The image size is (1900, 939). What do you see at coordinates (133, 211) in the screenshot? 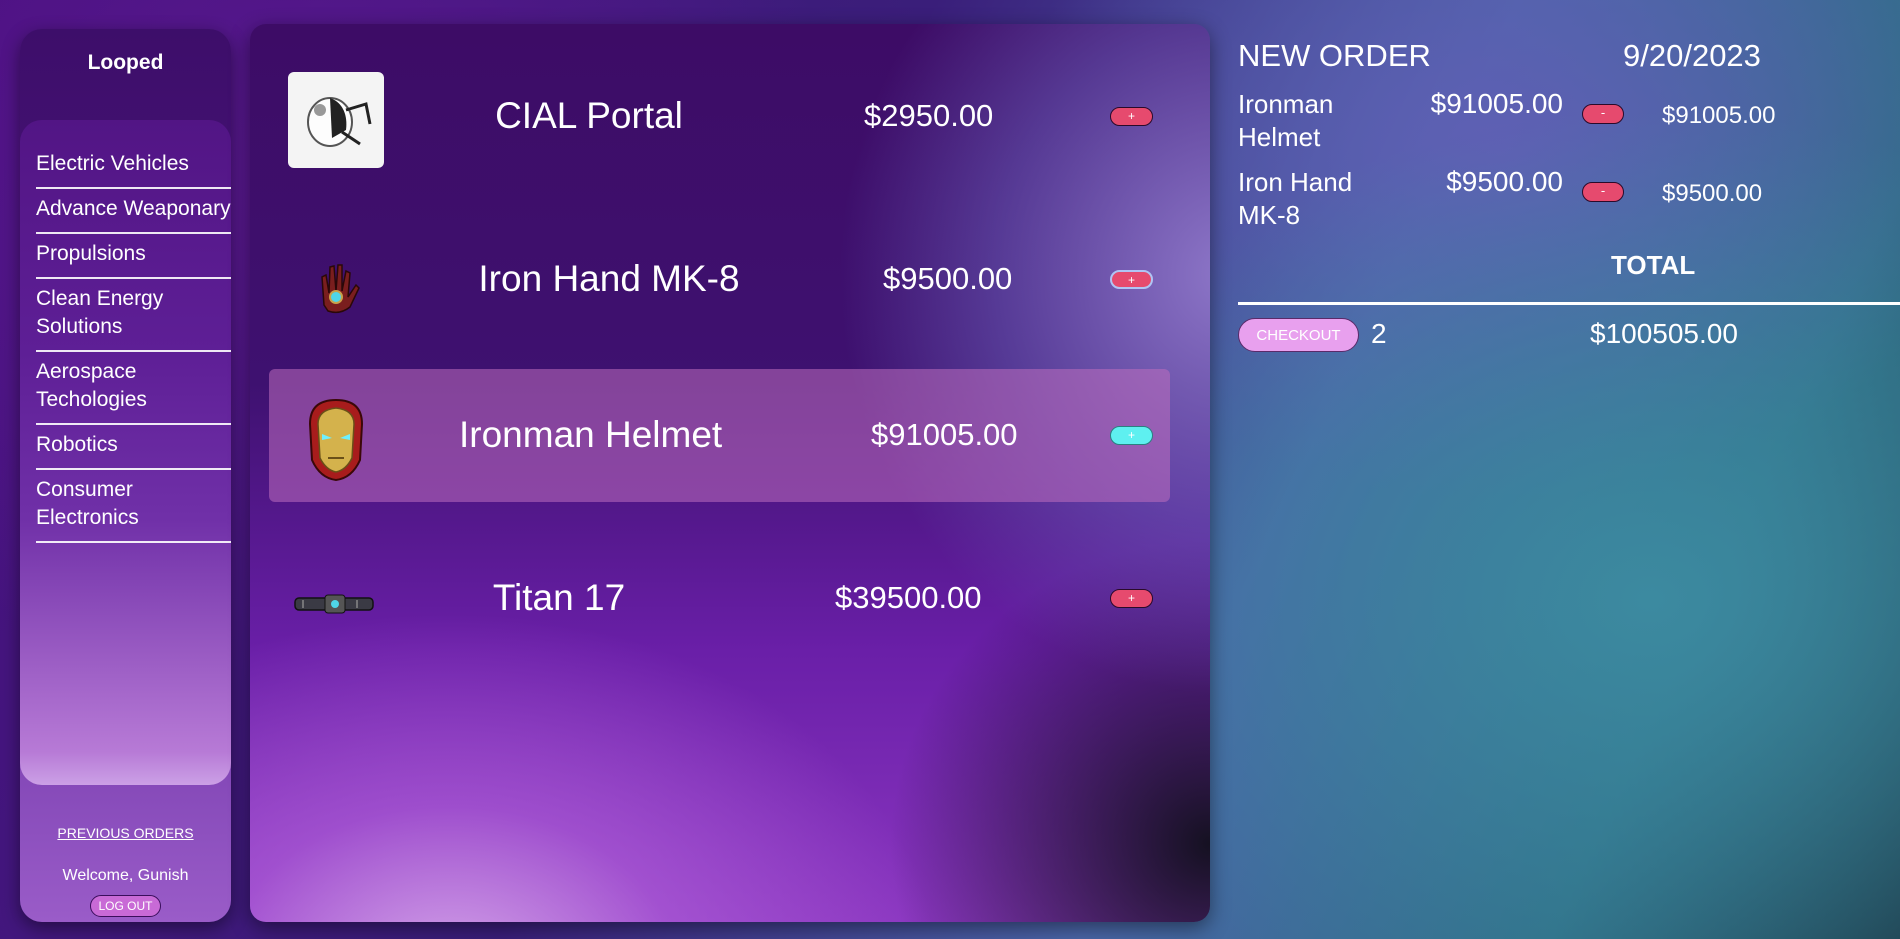
I see `category-advance-weaponary: Advance Weaponary` at bounding box center [133, 211].